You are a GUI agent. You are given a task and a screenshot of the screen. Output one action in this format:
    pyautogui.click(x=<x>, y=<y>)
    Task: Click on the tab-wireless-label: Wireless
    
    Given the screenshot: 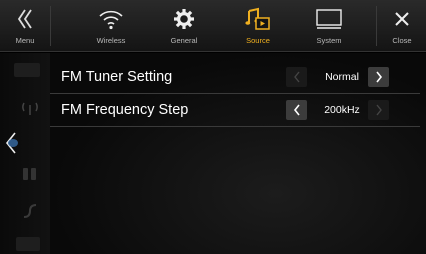 What is the action you would take?
    pyautogui.click(x=111, y=40)
    